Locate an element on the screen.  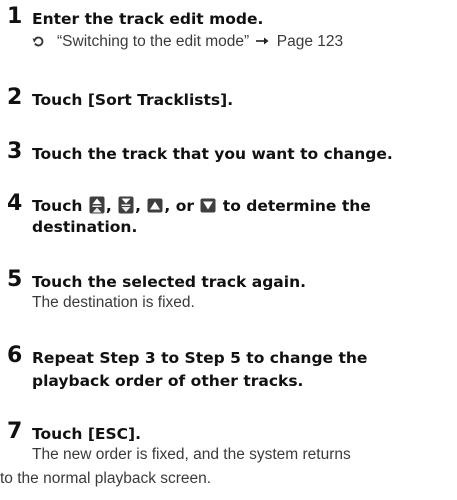
title-text: to determine the is located at coordinates (294, 206).